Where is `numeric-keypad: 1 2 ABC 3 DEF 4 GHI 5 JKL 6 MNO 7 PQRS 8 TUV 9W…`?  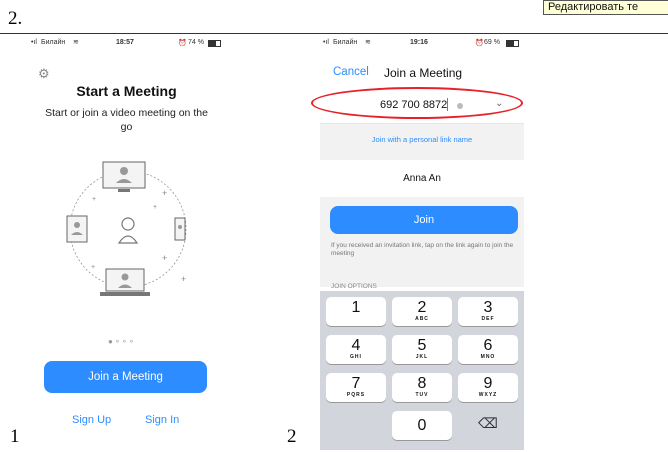
numeric-keypad: 1 2 ABC 3 DEF 4 GHI 5 JKL 6 MNO 7 PQRS 8 TUV 9W… is located at coordinates (422, 370).